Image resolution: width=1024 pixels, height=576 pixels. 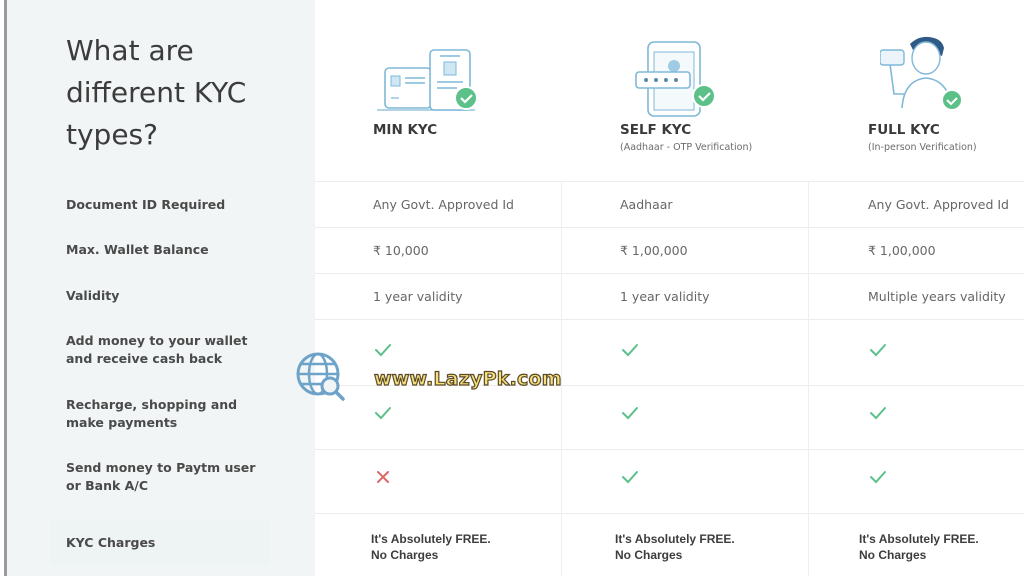 I want to click on cell-charges-min: It's Absolutely FREE. No Charges, so click(x=431, y=547).